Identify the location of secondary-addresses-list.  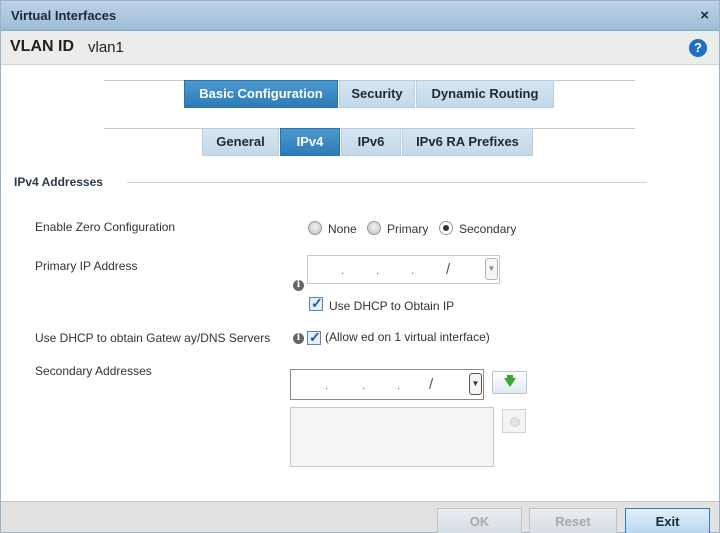
(392, 437).